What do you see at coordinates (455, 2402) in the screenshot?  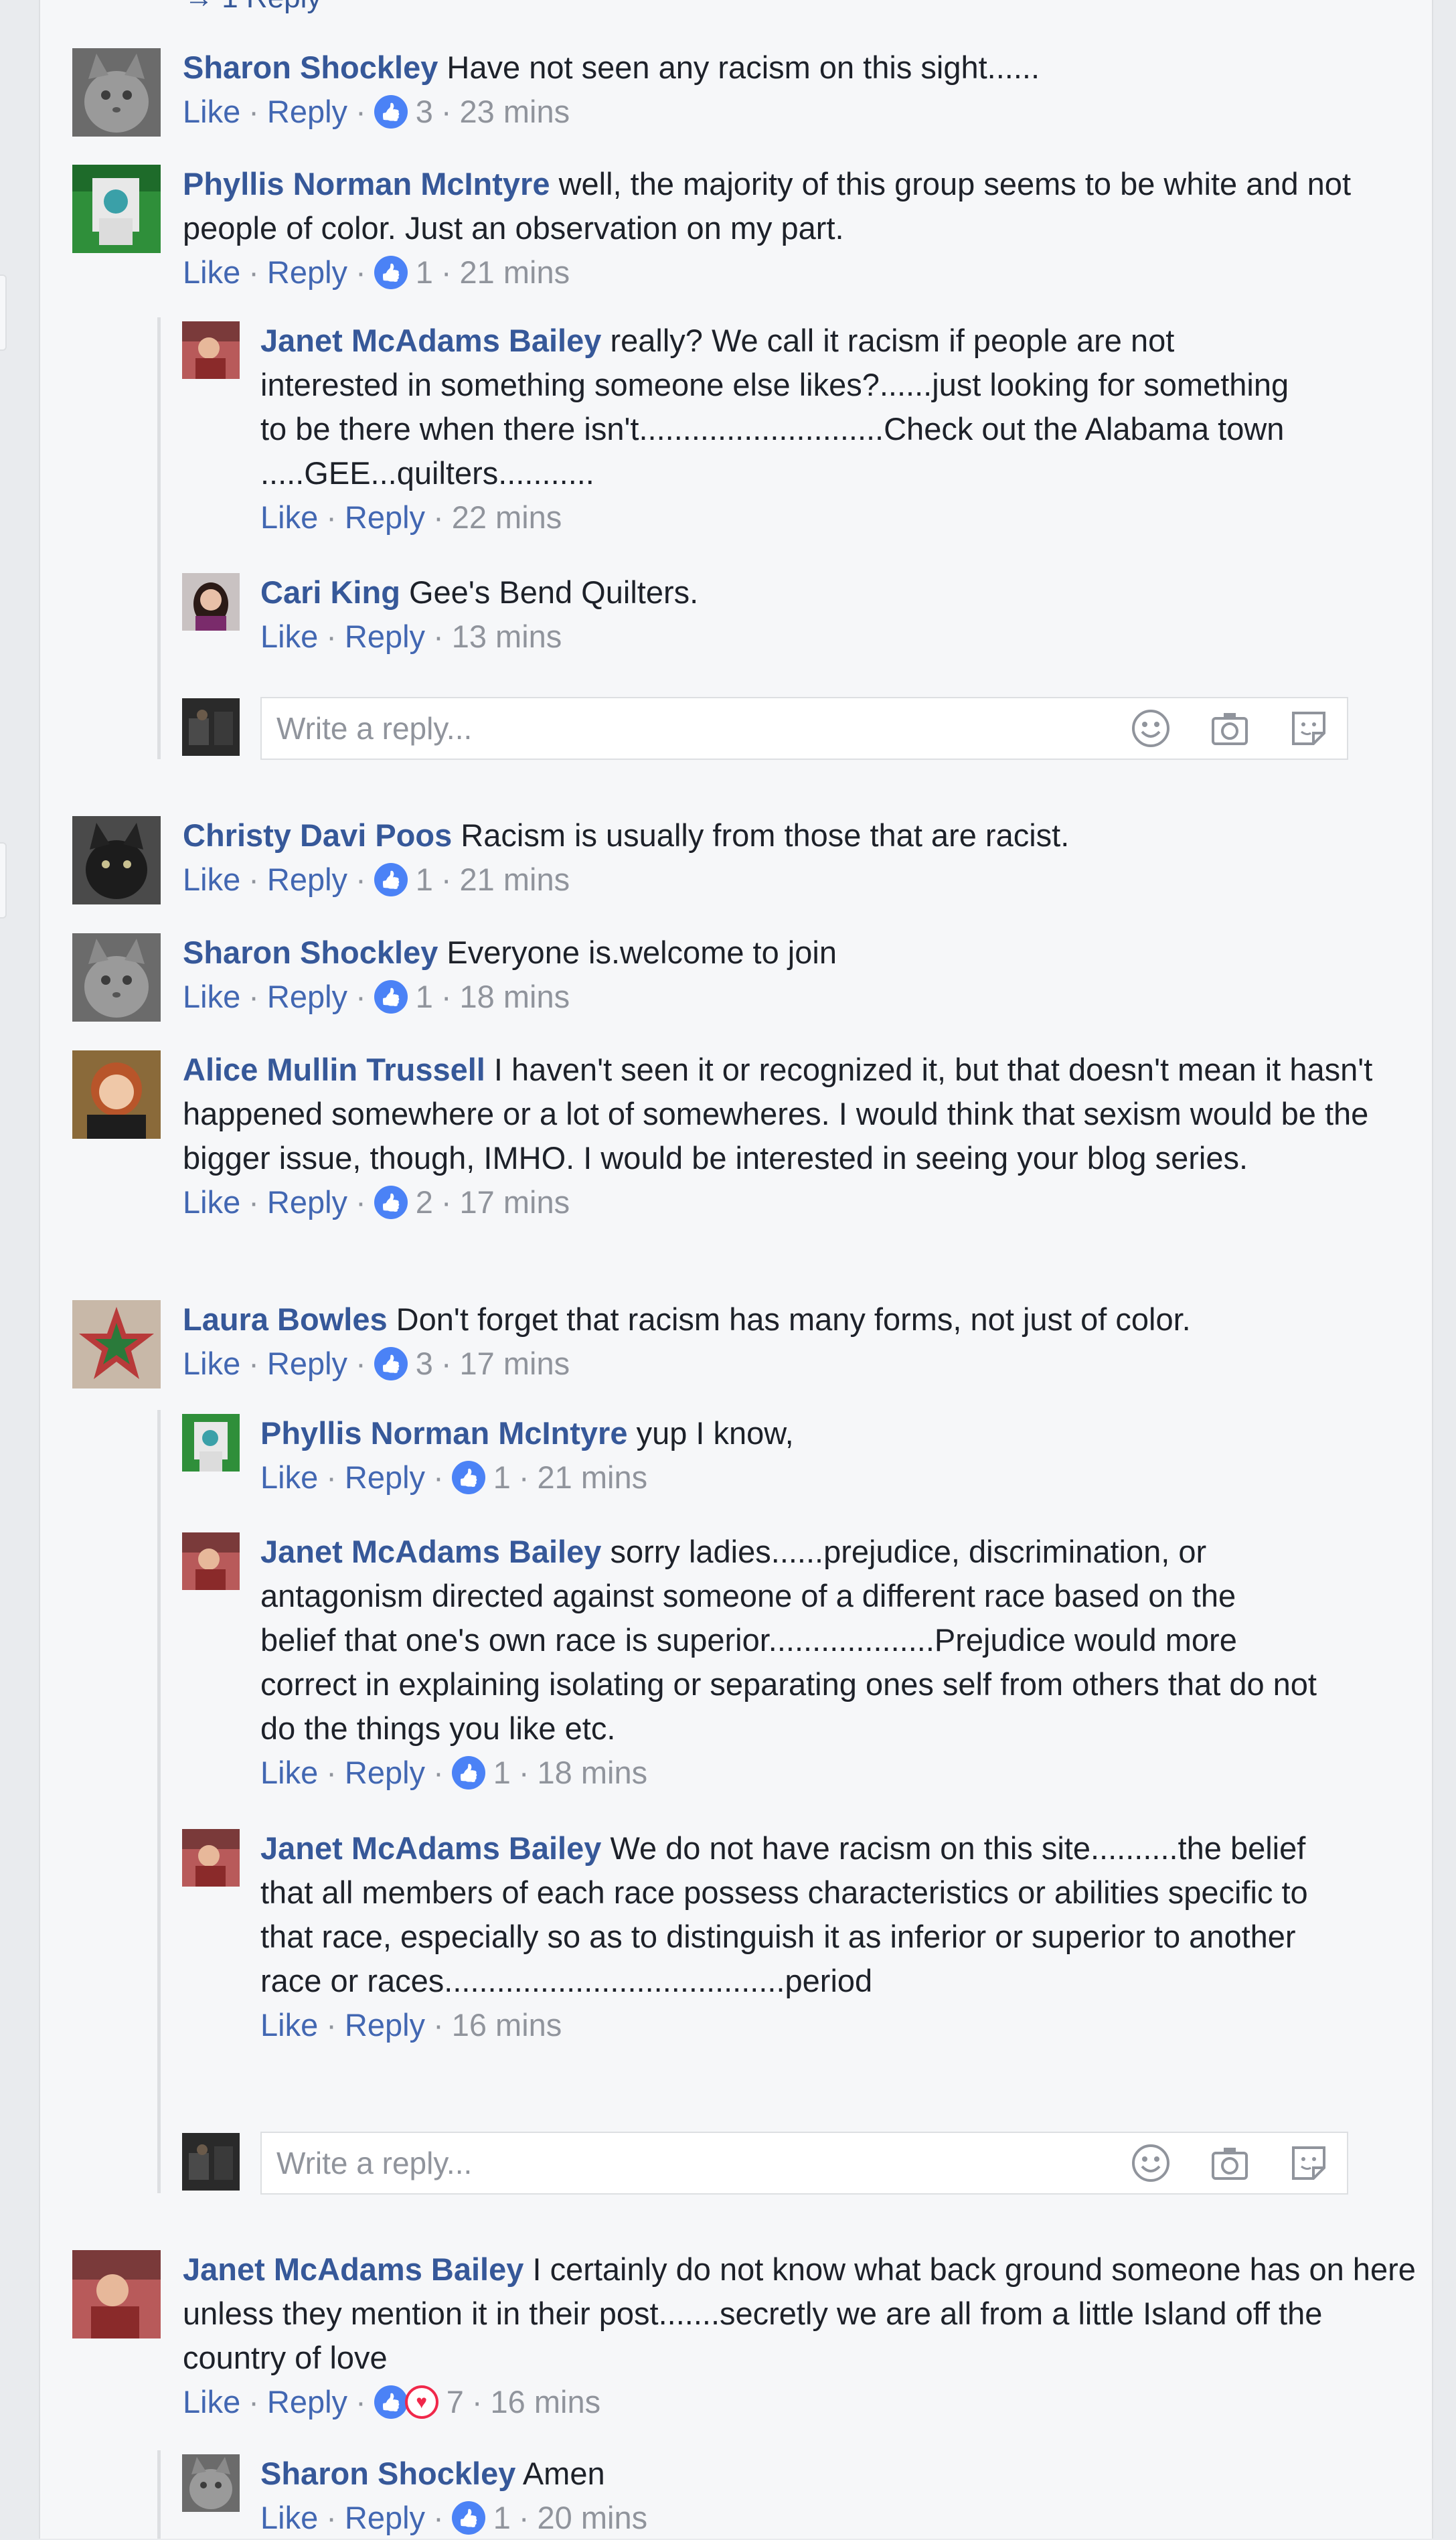 I see `reaction-count: 7` at bounding box center [455, 2402].